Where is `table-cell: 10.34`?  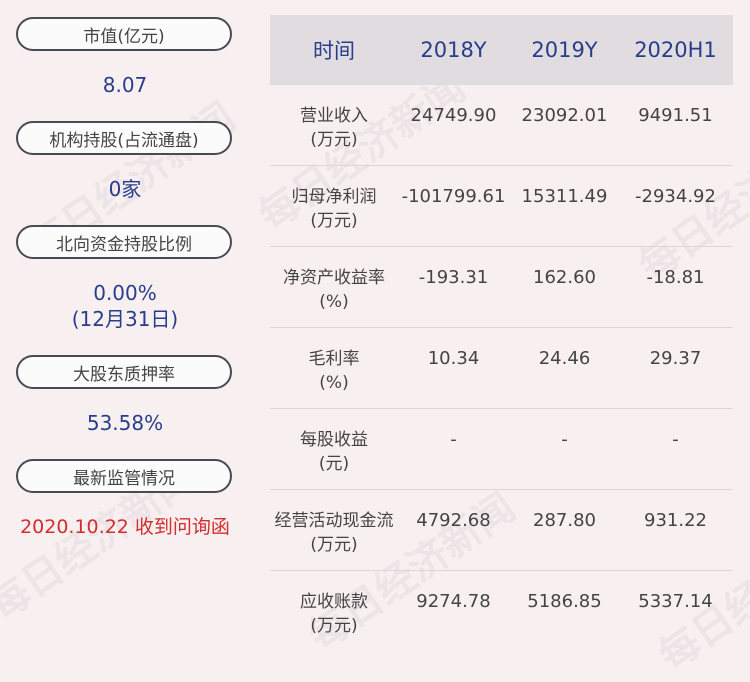 table-cell: 10.34 is located at coordinates (453, 358).